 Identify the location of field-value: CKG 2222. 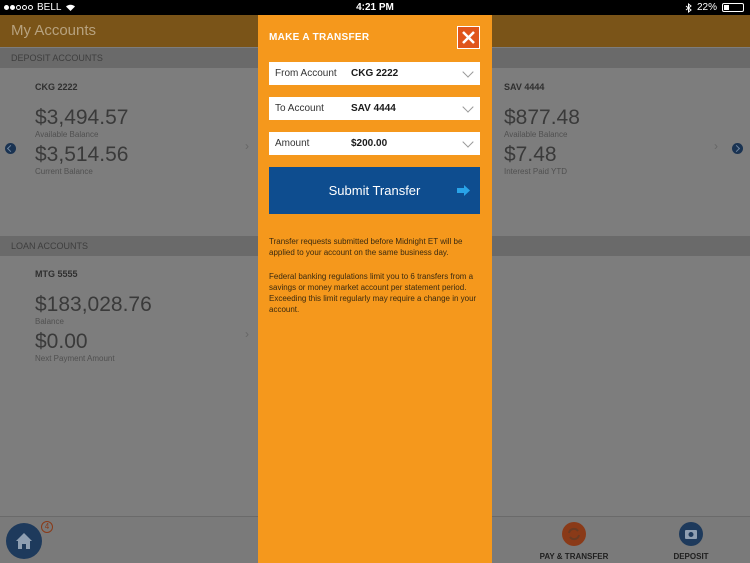
(375, 73).